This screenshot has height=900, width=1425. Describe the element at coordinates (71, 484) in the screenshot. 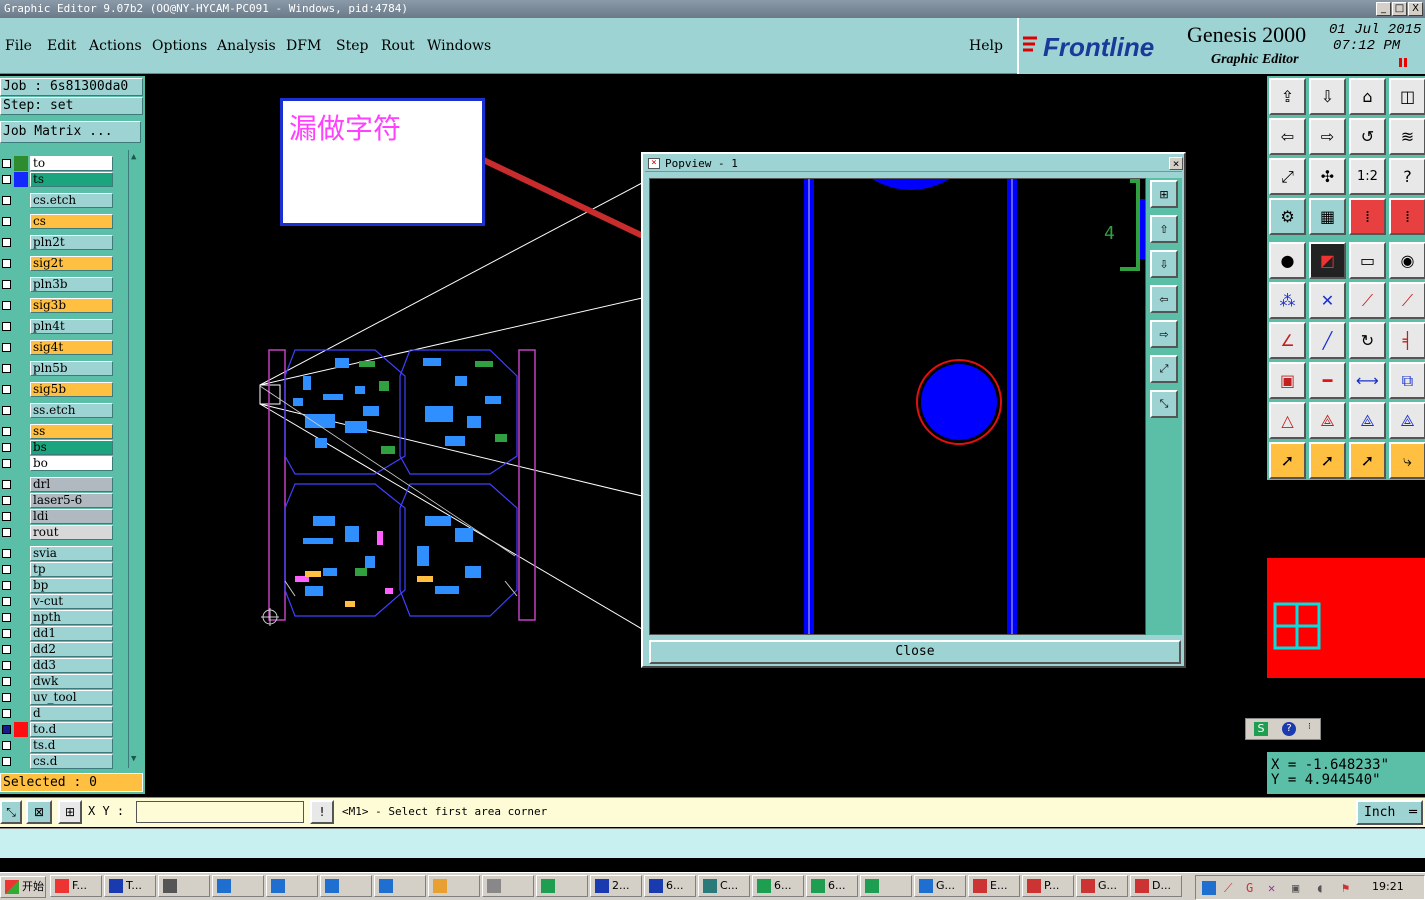

I see `layer-name: drl` at that location.